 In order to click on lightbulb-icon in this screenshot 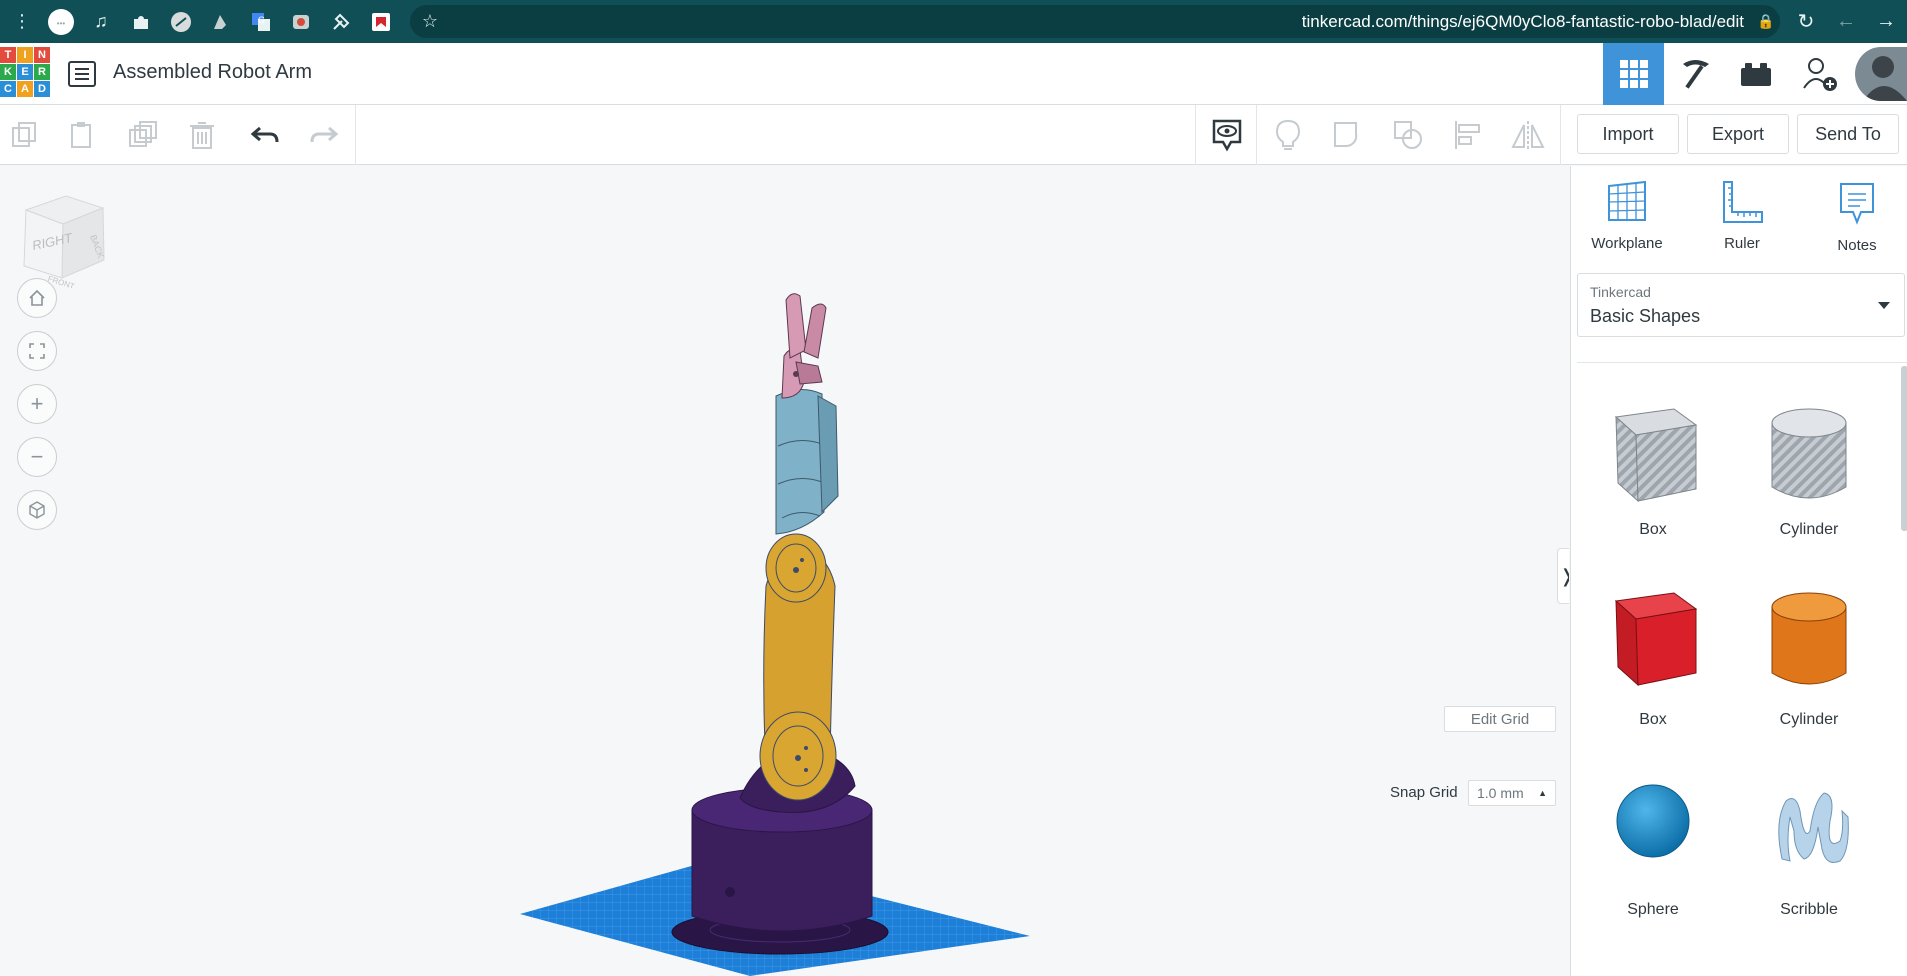, I will do `click(1288, 135)`.